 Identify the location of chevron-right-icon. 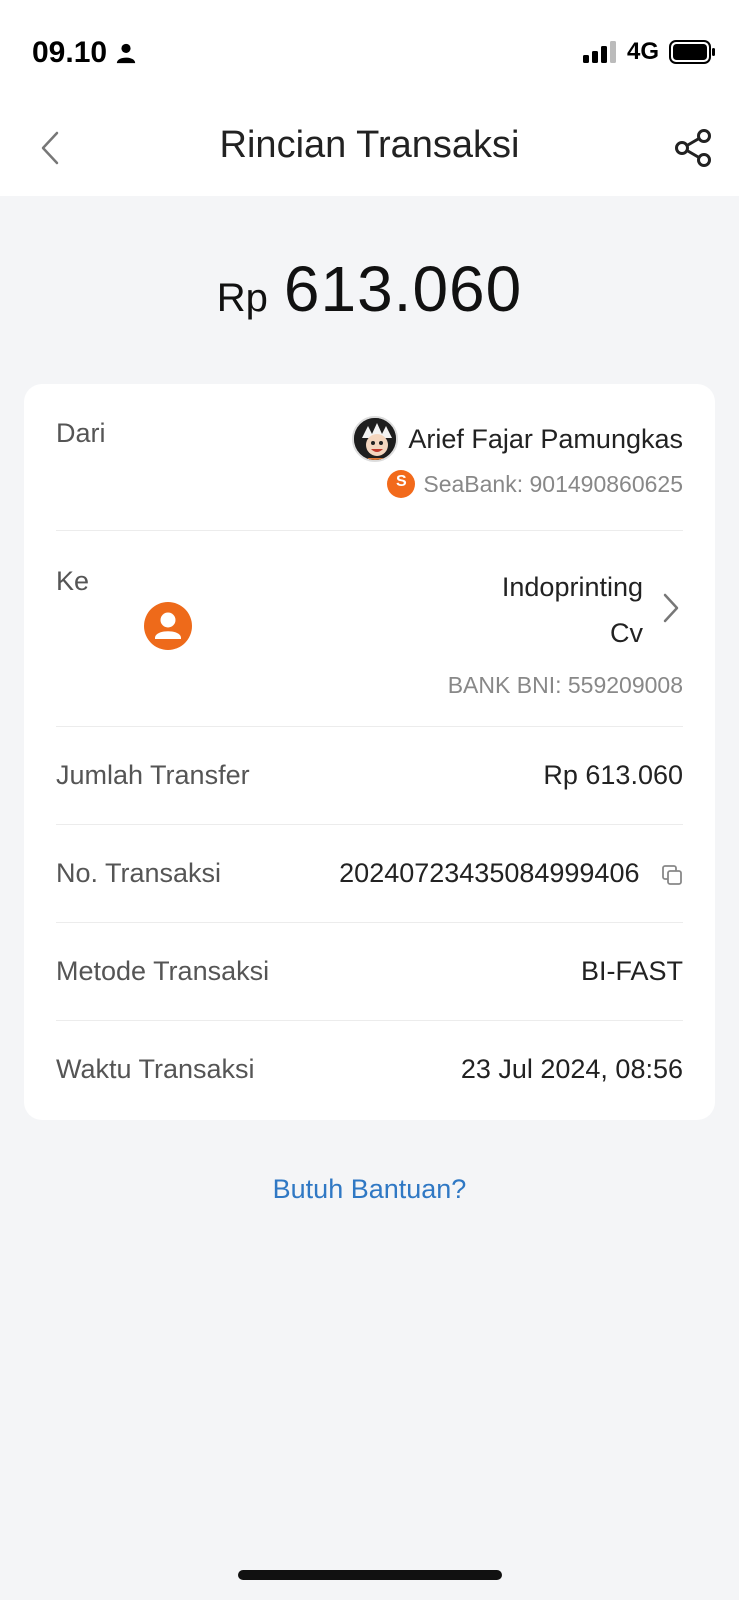
(671, 608).